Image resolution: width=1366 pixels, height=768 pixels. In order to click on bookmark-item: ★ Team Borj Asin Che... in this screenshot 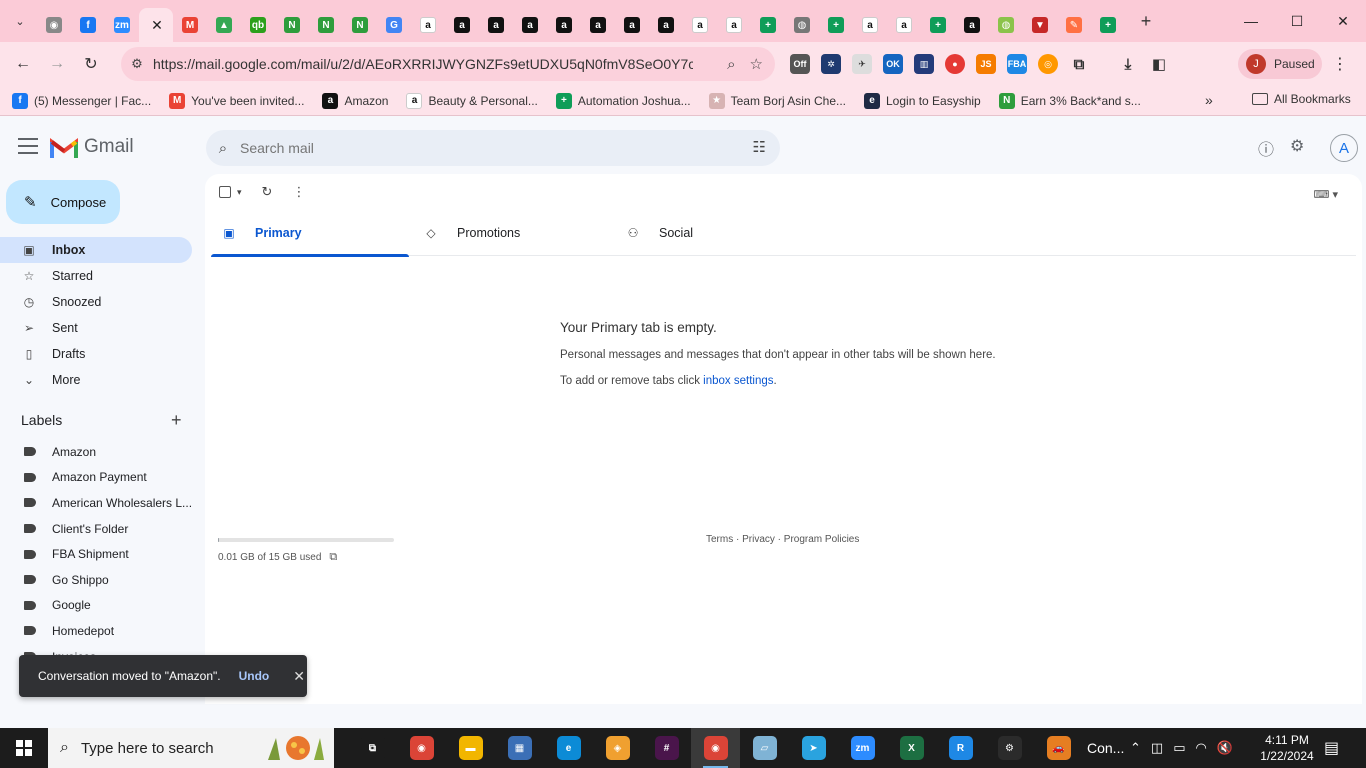, I will do `click(777, 100)`.